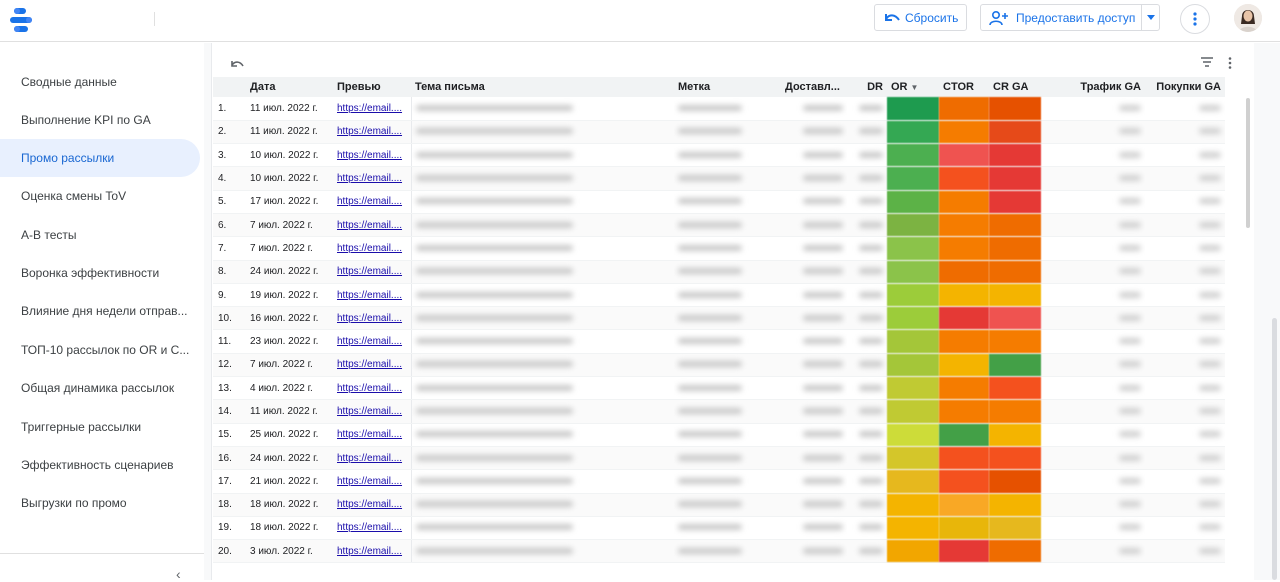 The width and height of the screenshot is (1280, 582). Describe the element at coordinates (100, 465) in the screenshot. I see `nav-item-scenarios: Эффективность сценариев` at that location.